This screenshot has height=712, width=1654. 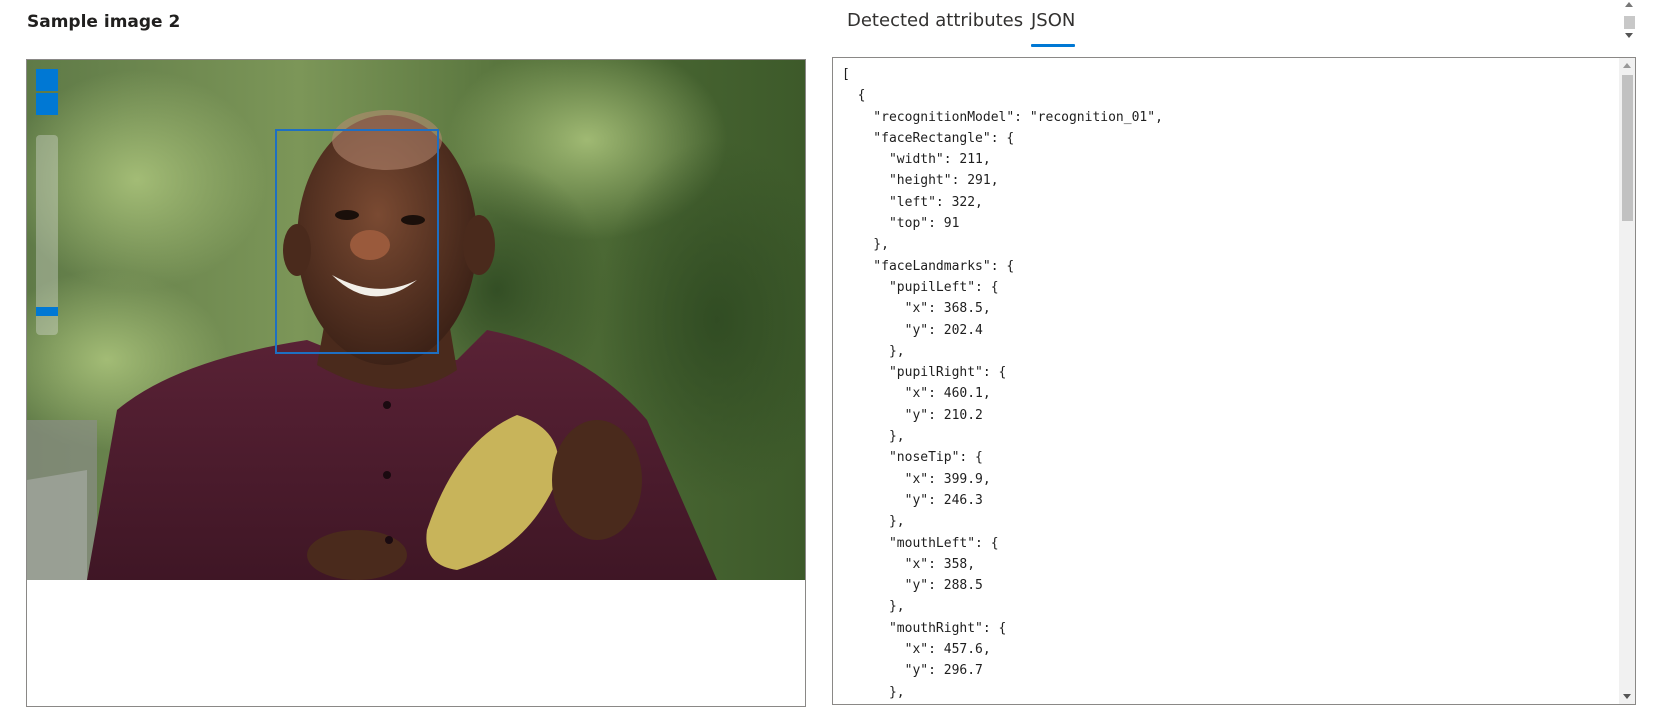 I want to click on json-line: "top": 91, so click(x=901, y=224).